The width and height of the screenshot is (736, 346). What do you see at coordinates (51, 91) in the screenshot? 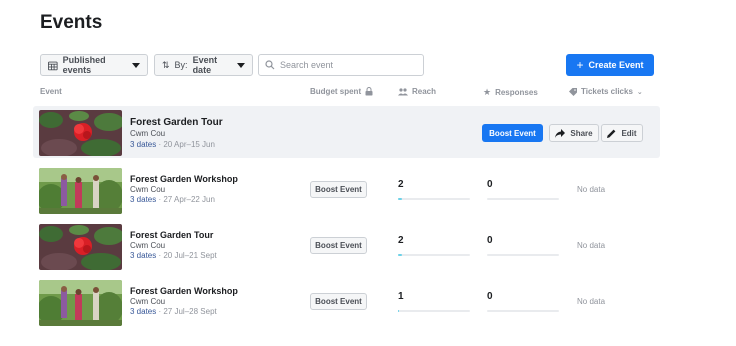
I see `column-header-event: Event` at bounding box center [51, 91].